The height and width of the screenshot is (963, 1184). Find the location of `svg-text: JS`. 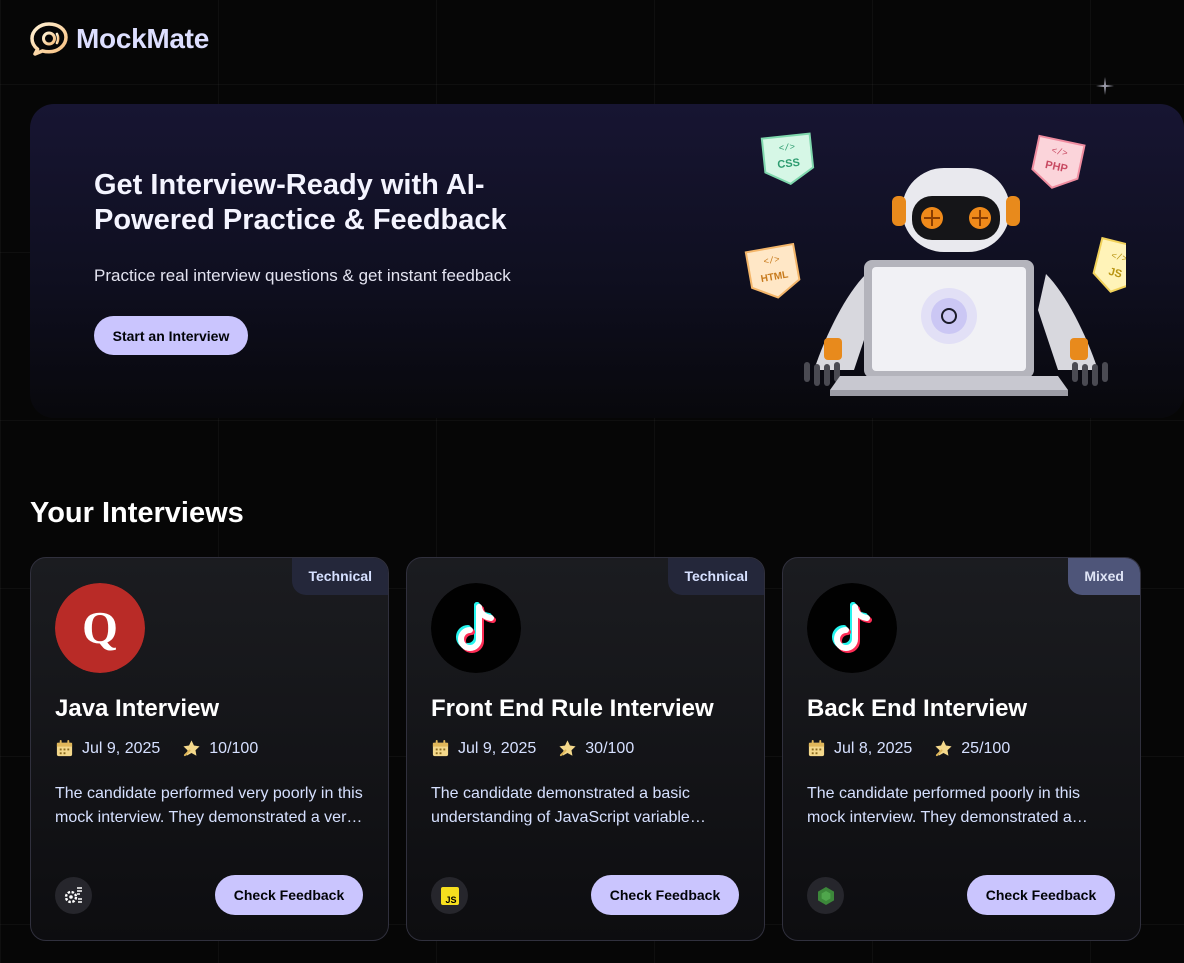

svg-text: JS is located at coordinates (450, 900).